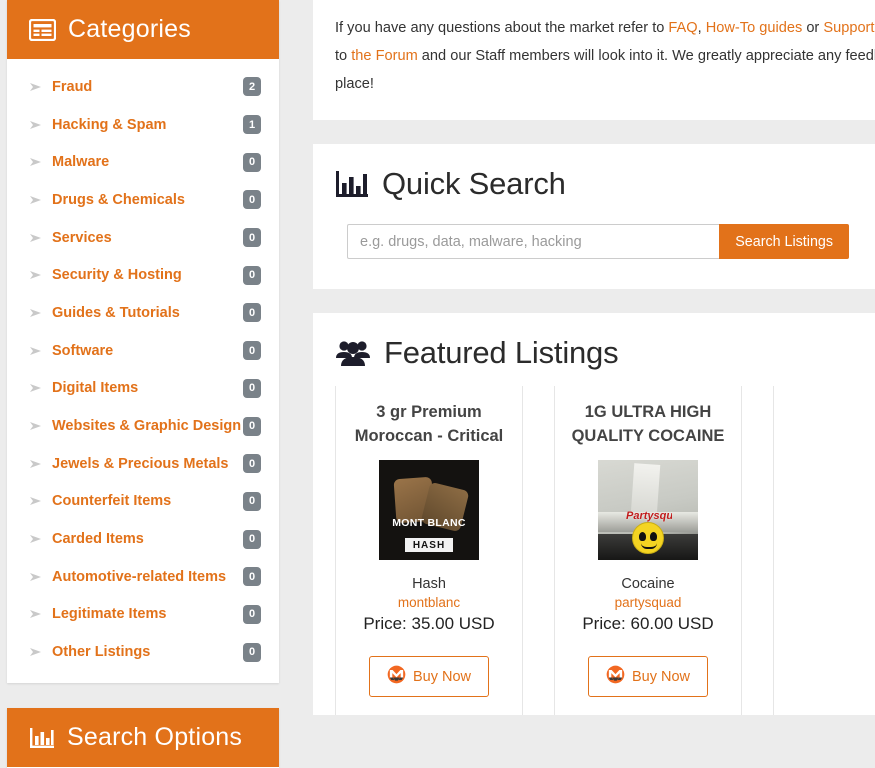  What do you see at coordinates (648, 510) in the screenshot?
I see `listing-thumbnail: Partysquad` at bounding box center [648, 510].